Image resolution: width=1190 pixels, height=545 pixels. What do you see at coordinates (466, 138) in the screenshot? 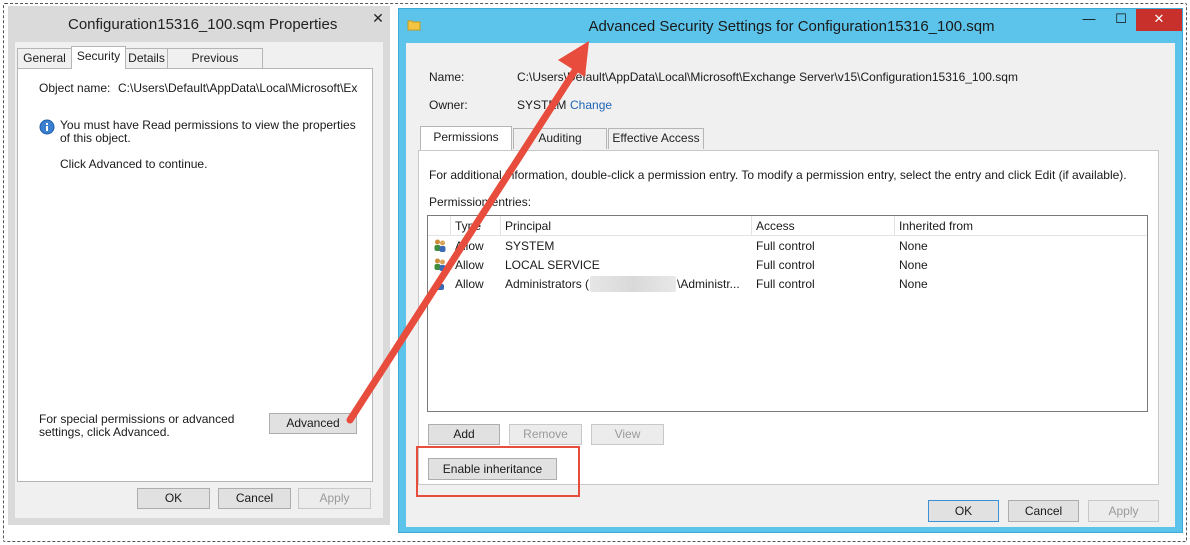
I see `tab-permissions: Permissions` at bounding box center [466, 138].